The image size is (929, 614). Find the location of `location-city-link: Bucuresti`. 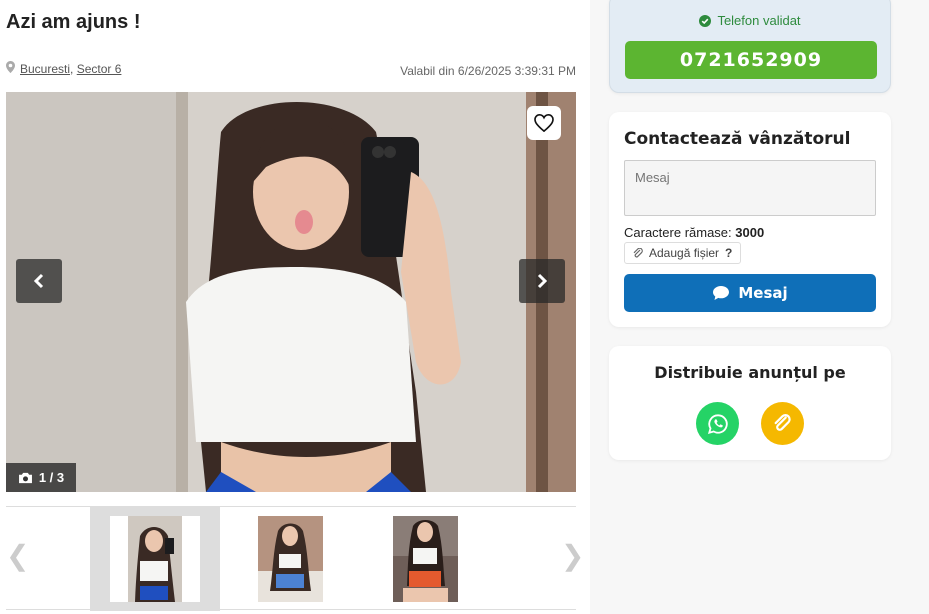

location-city-link: Bucuresti is located at coordinates (45, 69).